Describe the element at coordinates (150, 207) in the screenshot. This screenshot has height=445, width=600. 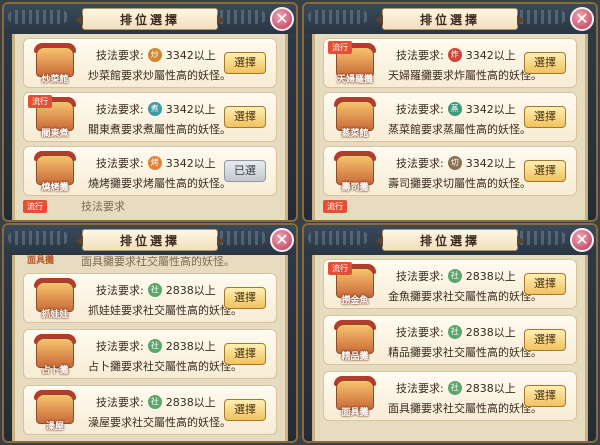
I see `partial-row: 流行 技法要求` at that location.